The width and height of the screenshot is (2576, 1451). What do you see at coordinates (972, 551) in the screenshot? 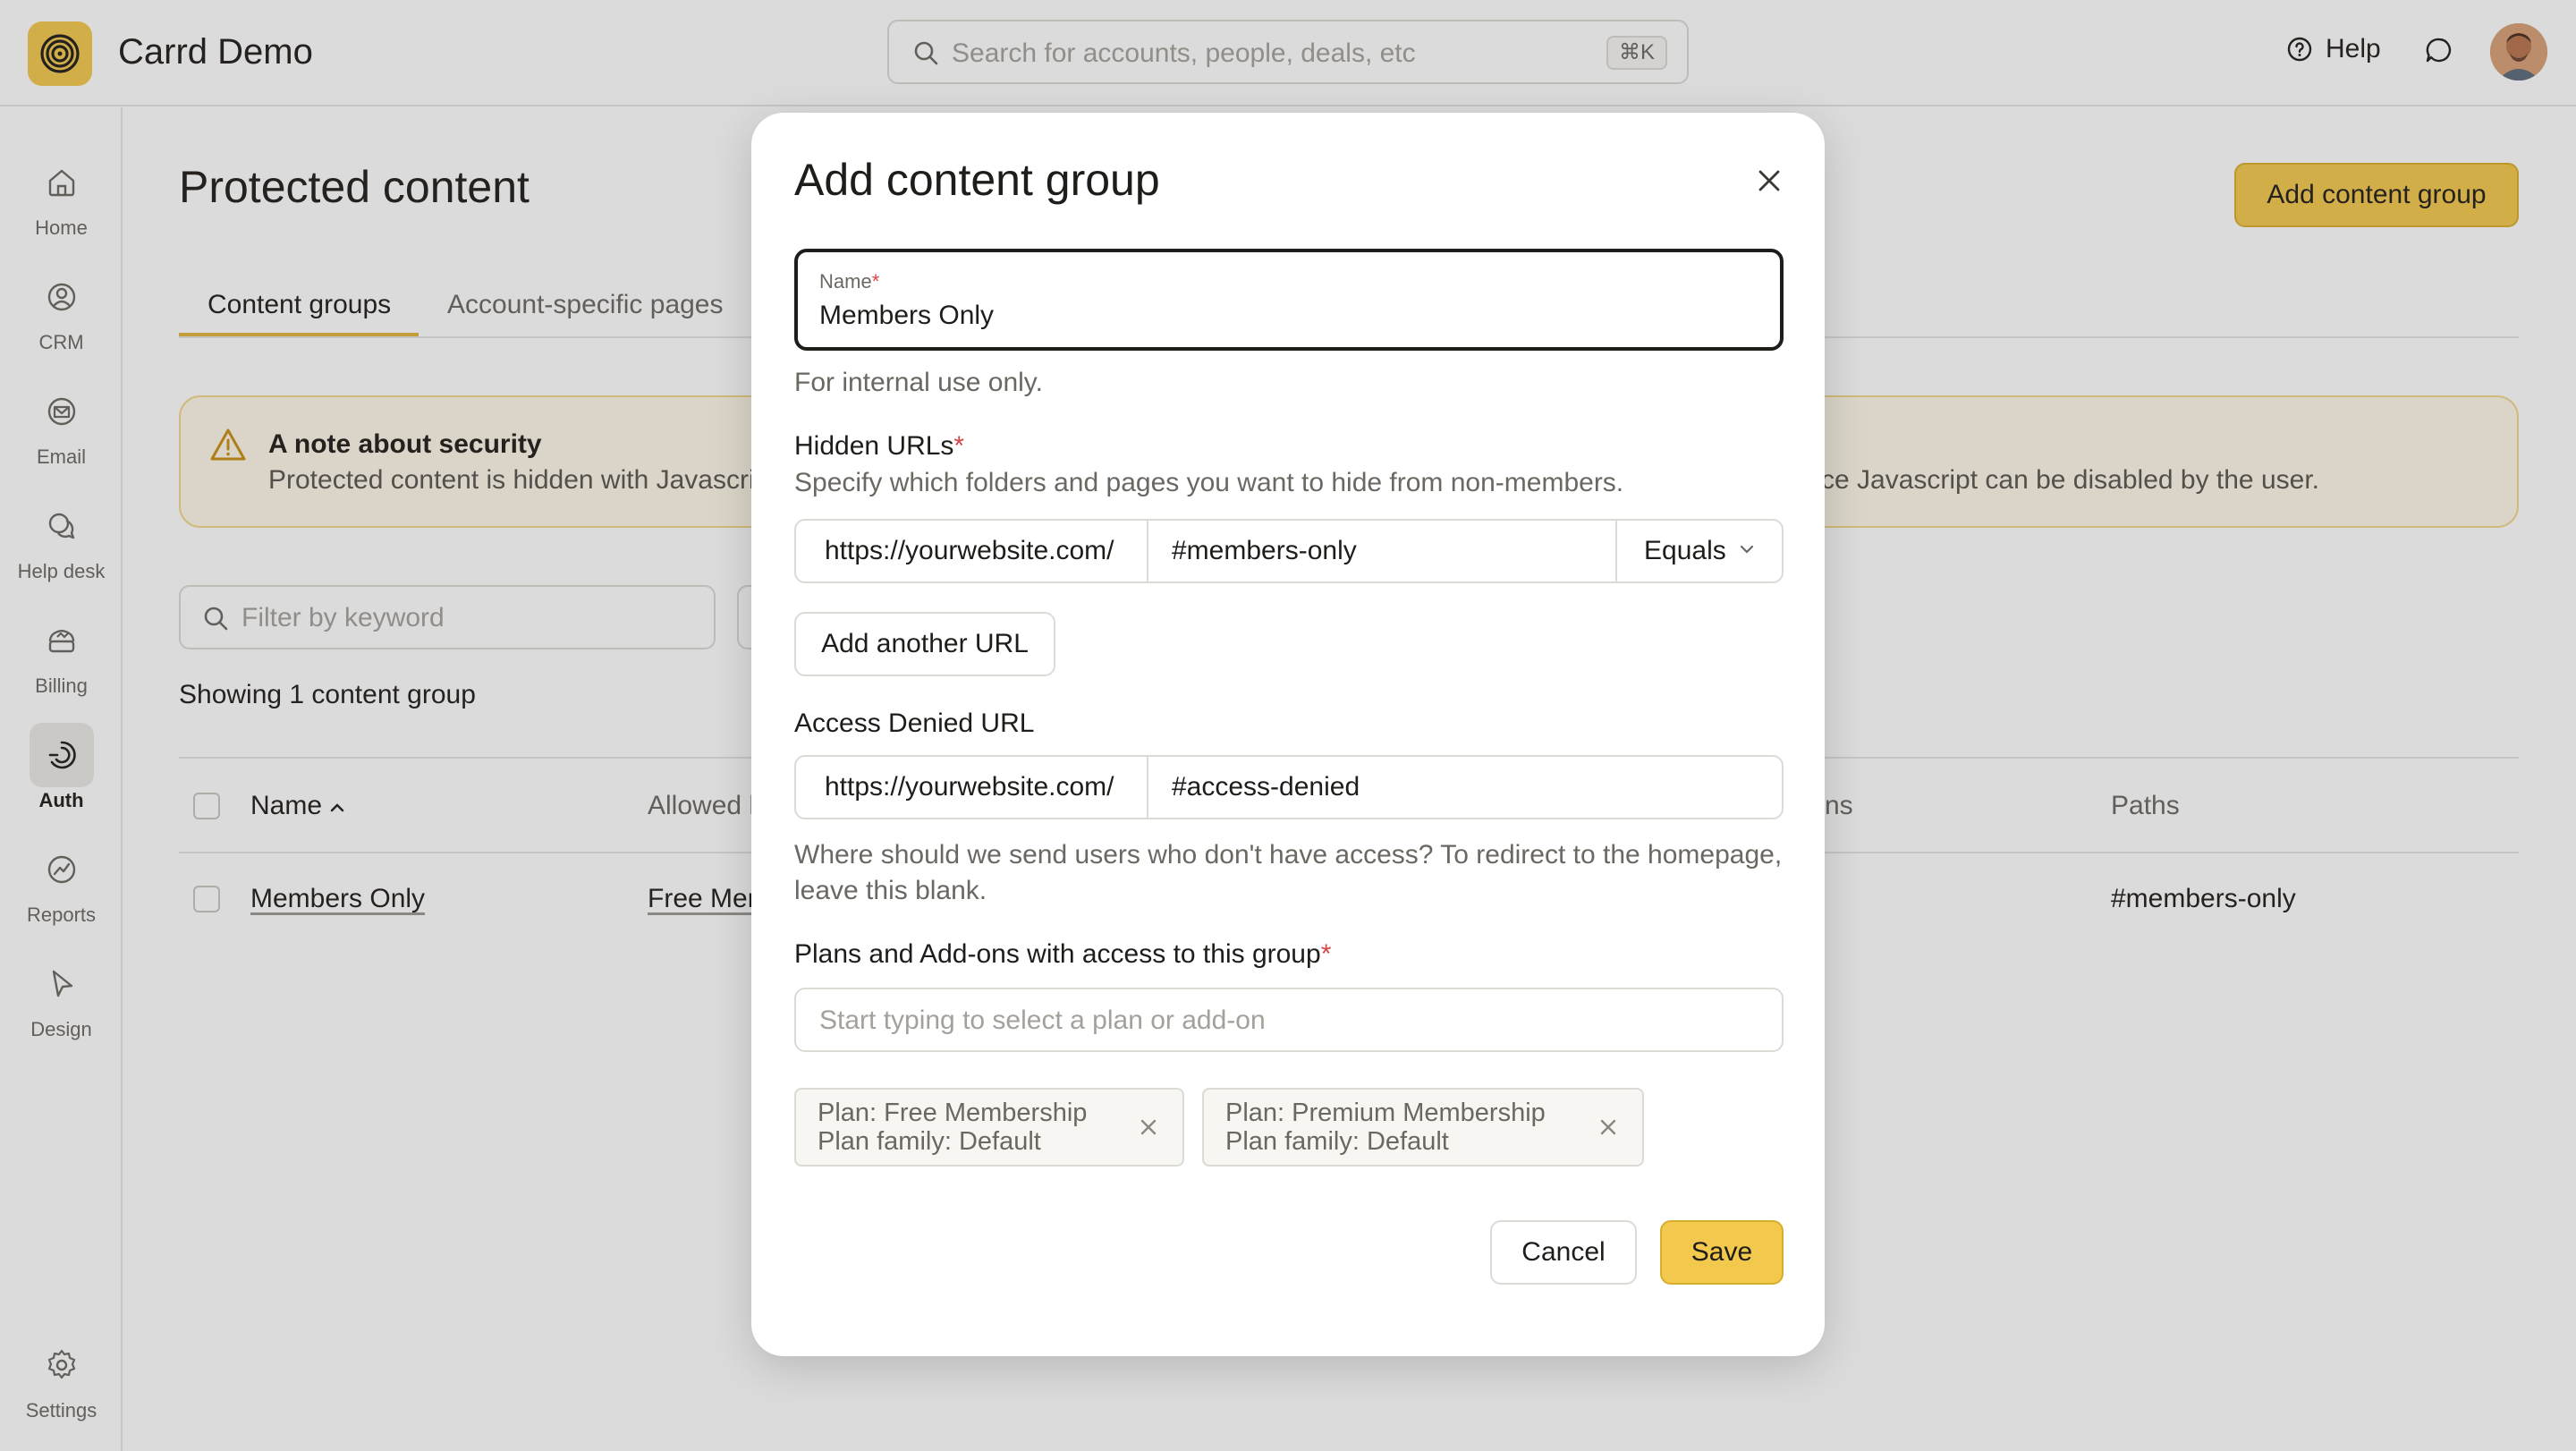
I see `hidden-url-prefix: https://yourwebsite.com/` at bounding box center [972, 551].